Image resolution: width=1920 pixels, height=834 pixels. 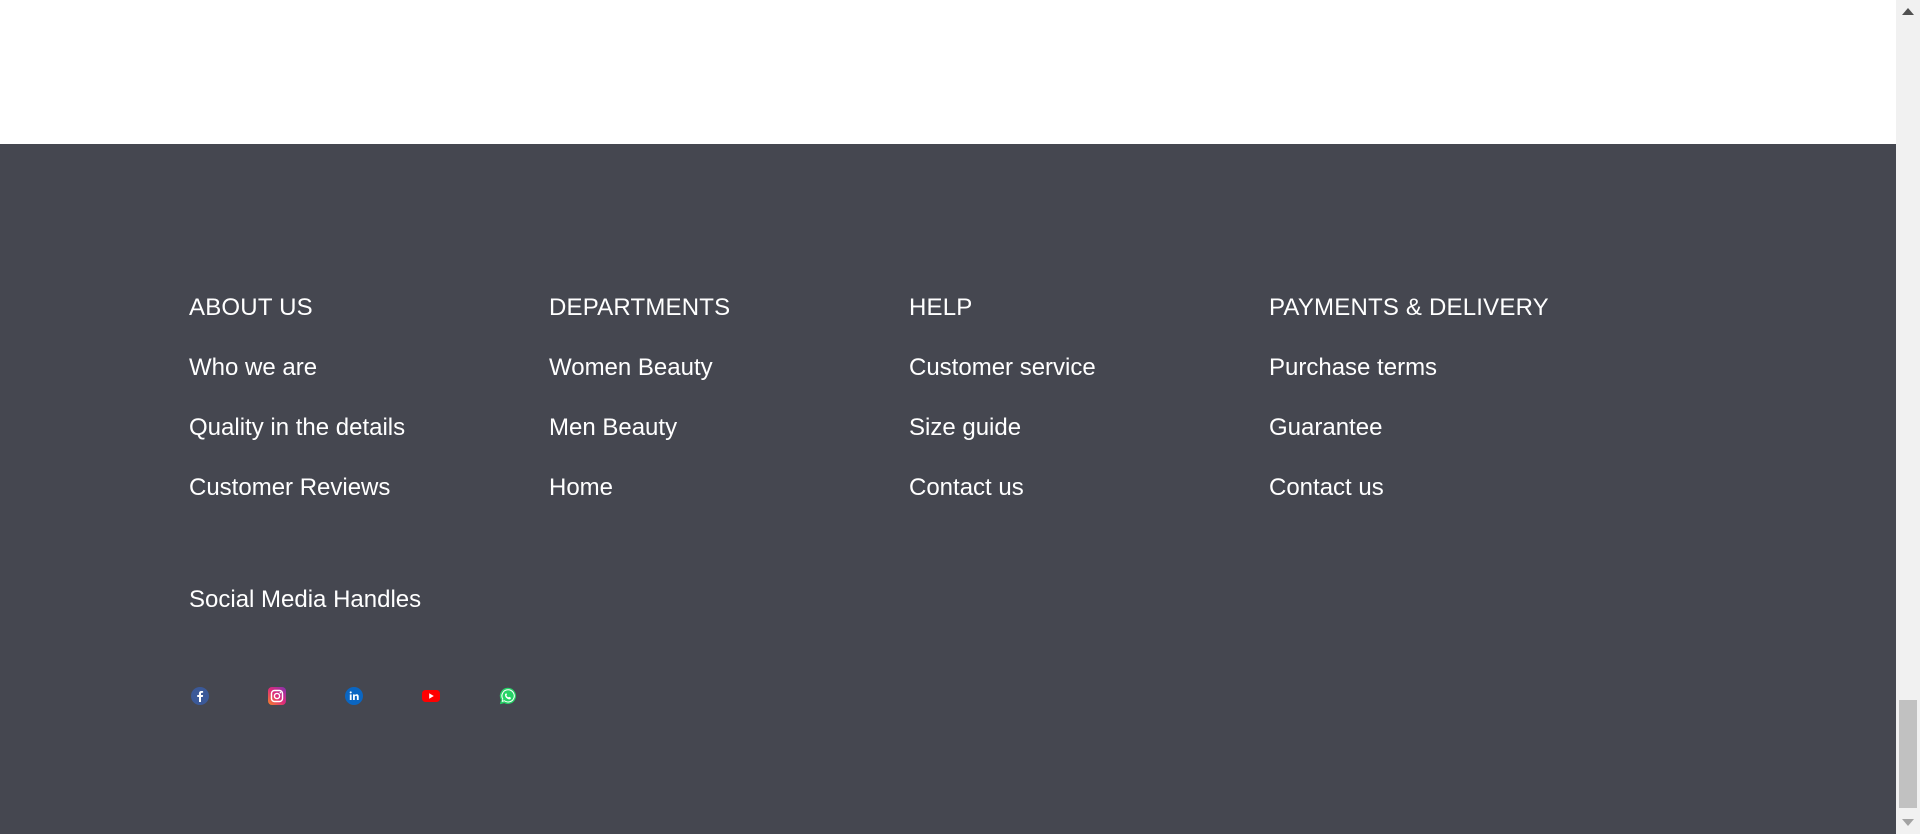 What do you see at coordinates (719, 488) in the screenshot?
I see `footer-link-home: Home` at bounding box center [719, 488].